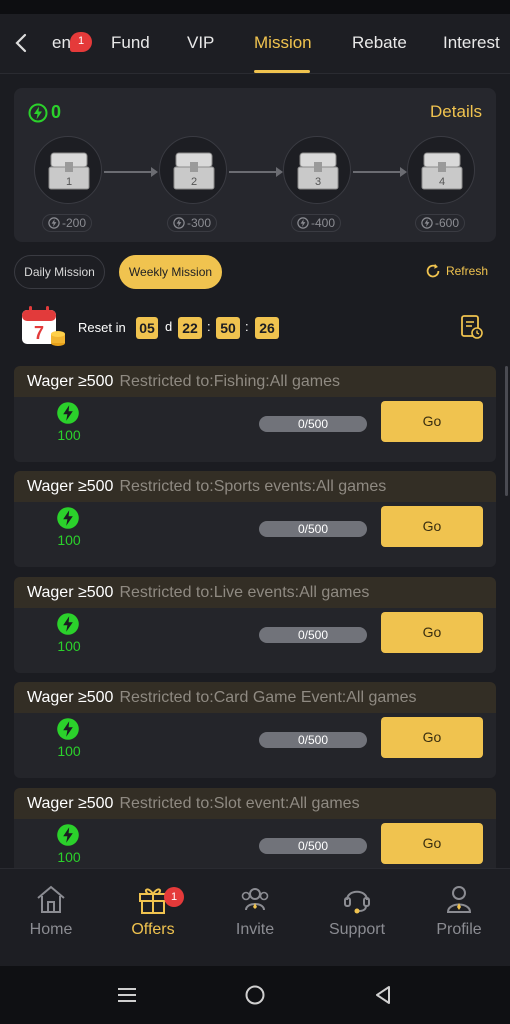 The image size is (510, 1024). Describe the element at coordinates (459, 899) in the screenshot. I see `user-icon` at that location.